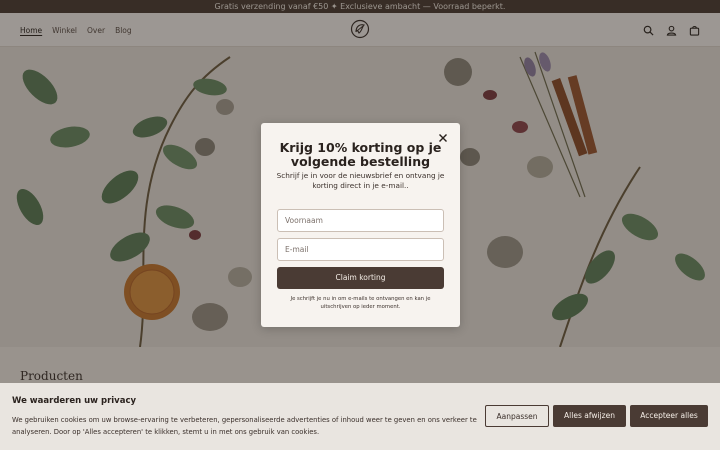  I want to click on reject-all-button: Alles afwijzen, so click(589, 416).